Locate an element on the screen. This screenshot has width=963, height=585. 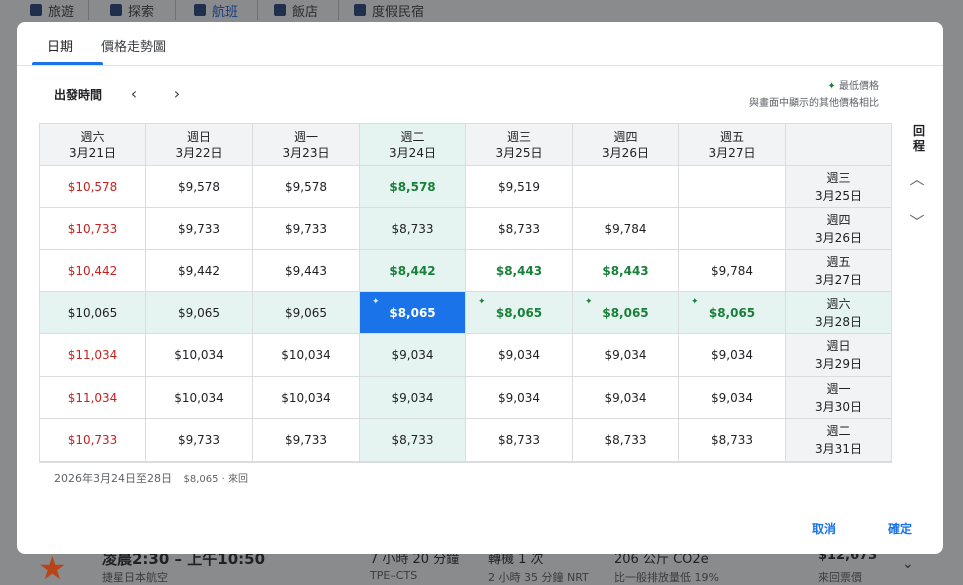
price-cell: $10,578 is located at coordinates (93, 187).